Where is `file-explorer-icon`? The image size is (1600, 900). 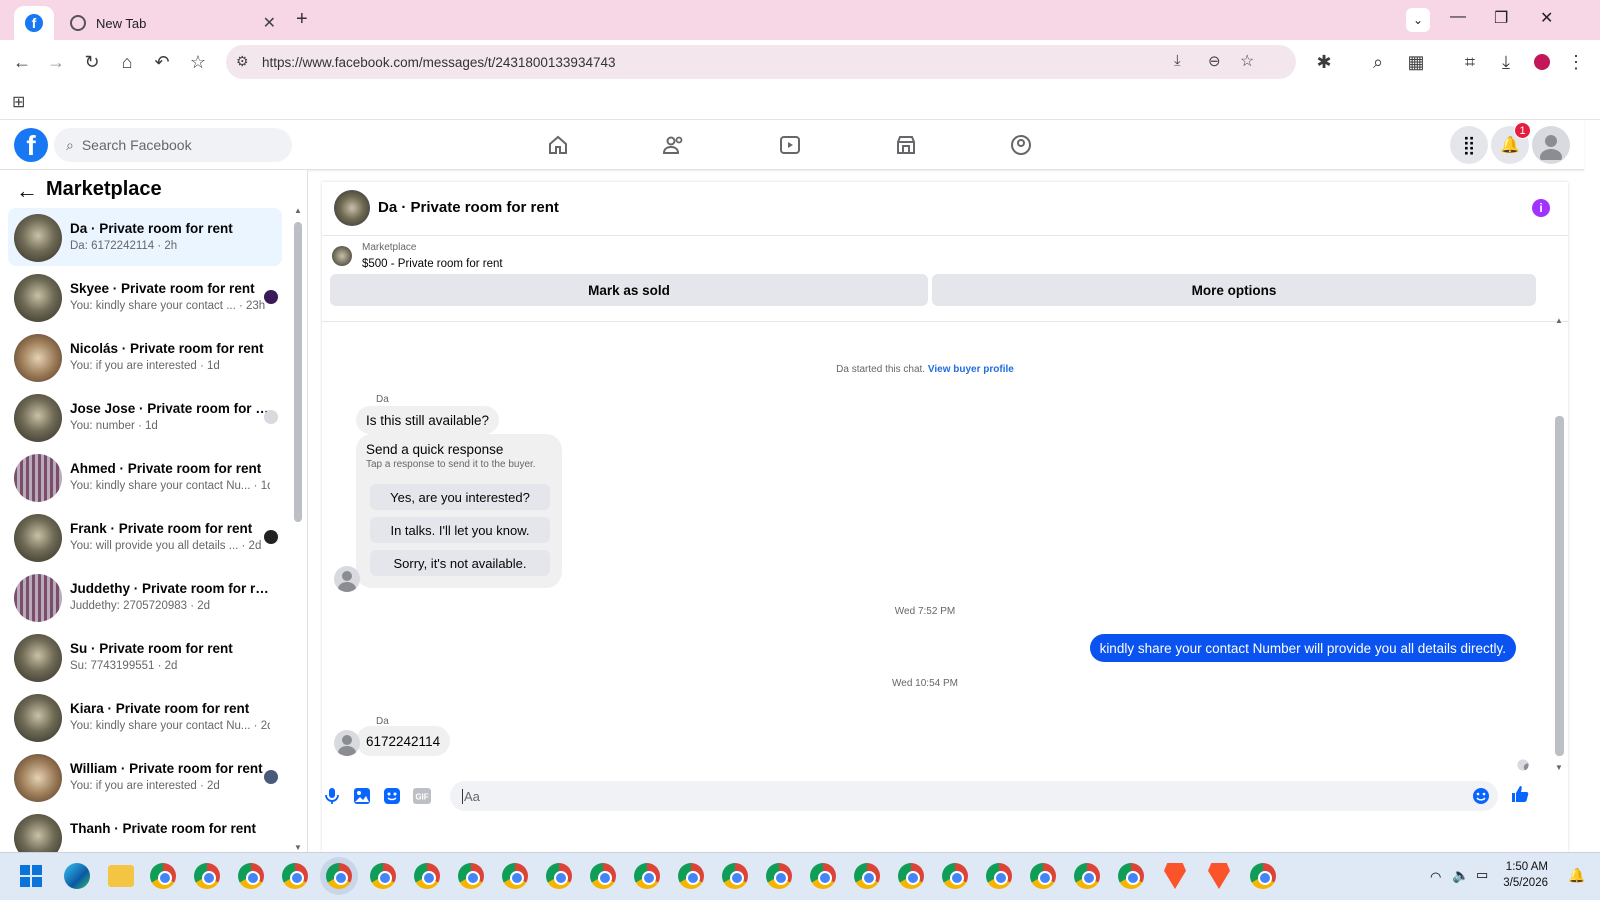
file-explorer-icon is located at coordinates (121, 876).